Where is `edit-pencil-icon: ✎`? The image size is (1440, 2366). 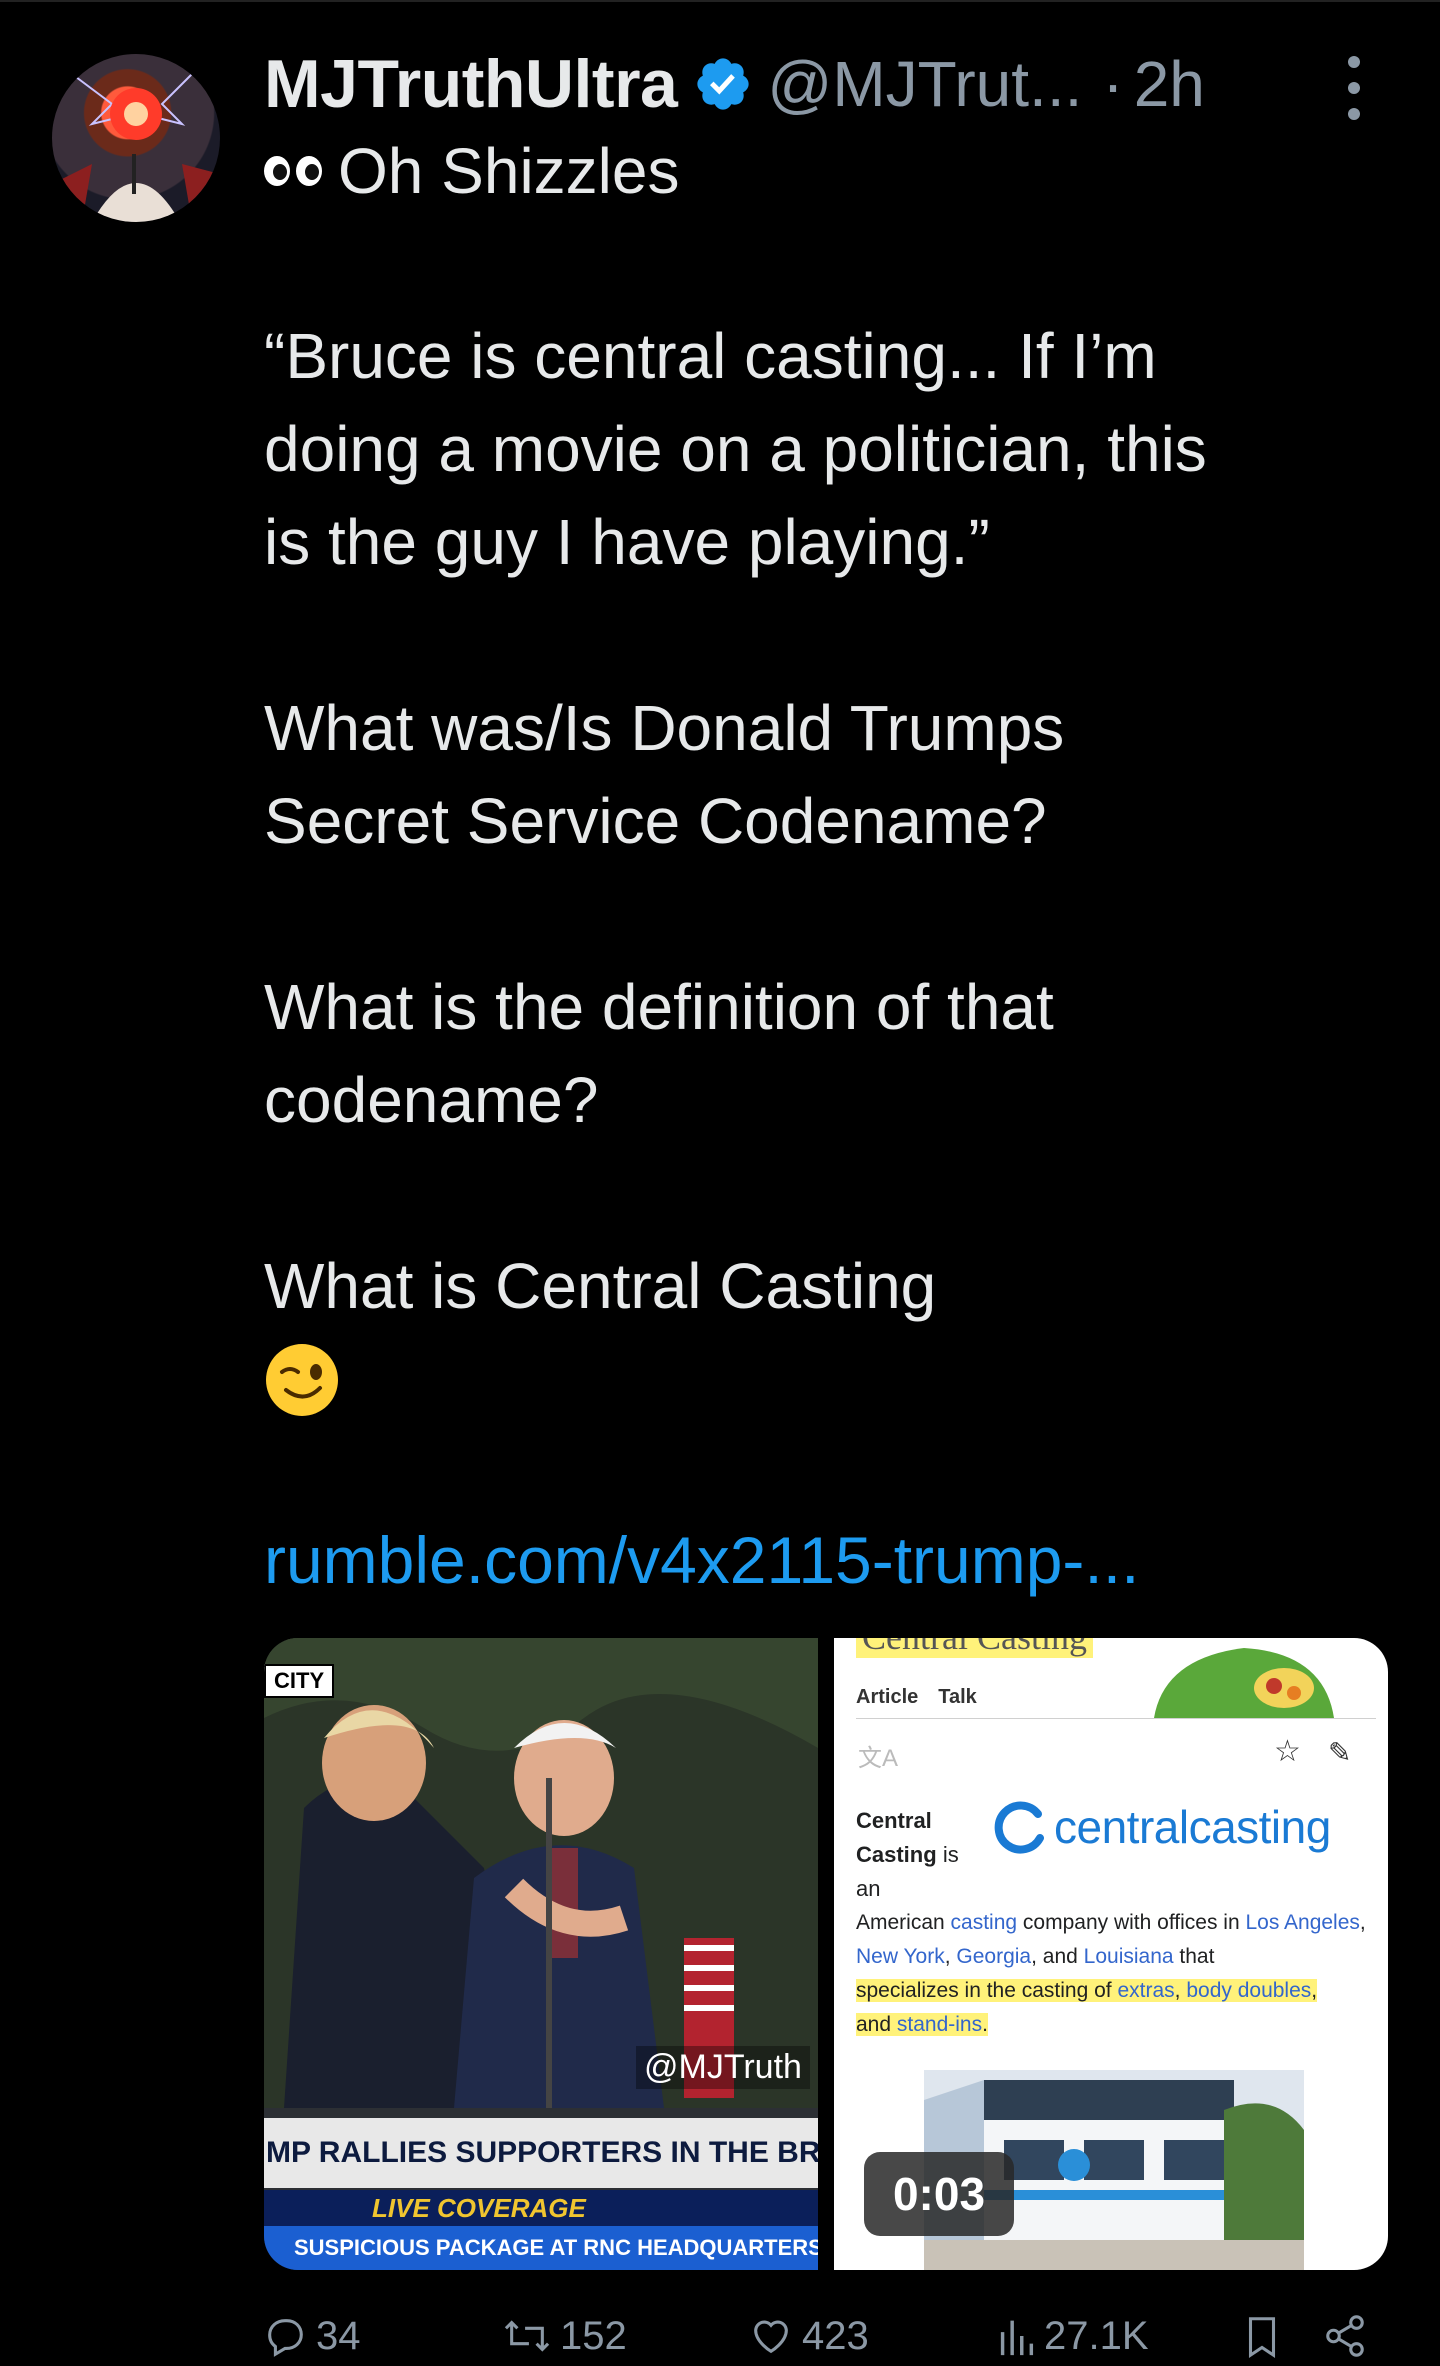 edit-pencil-icon: ✎ is located at coordinates (1339, 1752).